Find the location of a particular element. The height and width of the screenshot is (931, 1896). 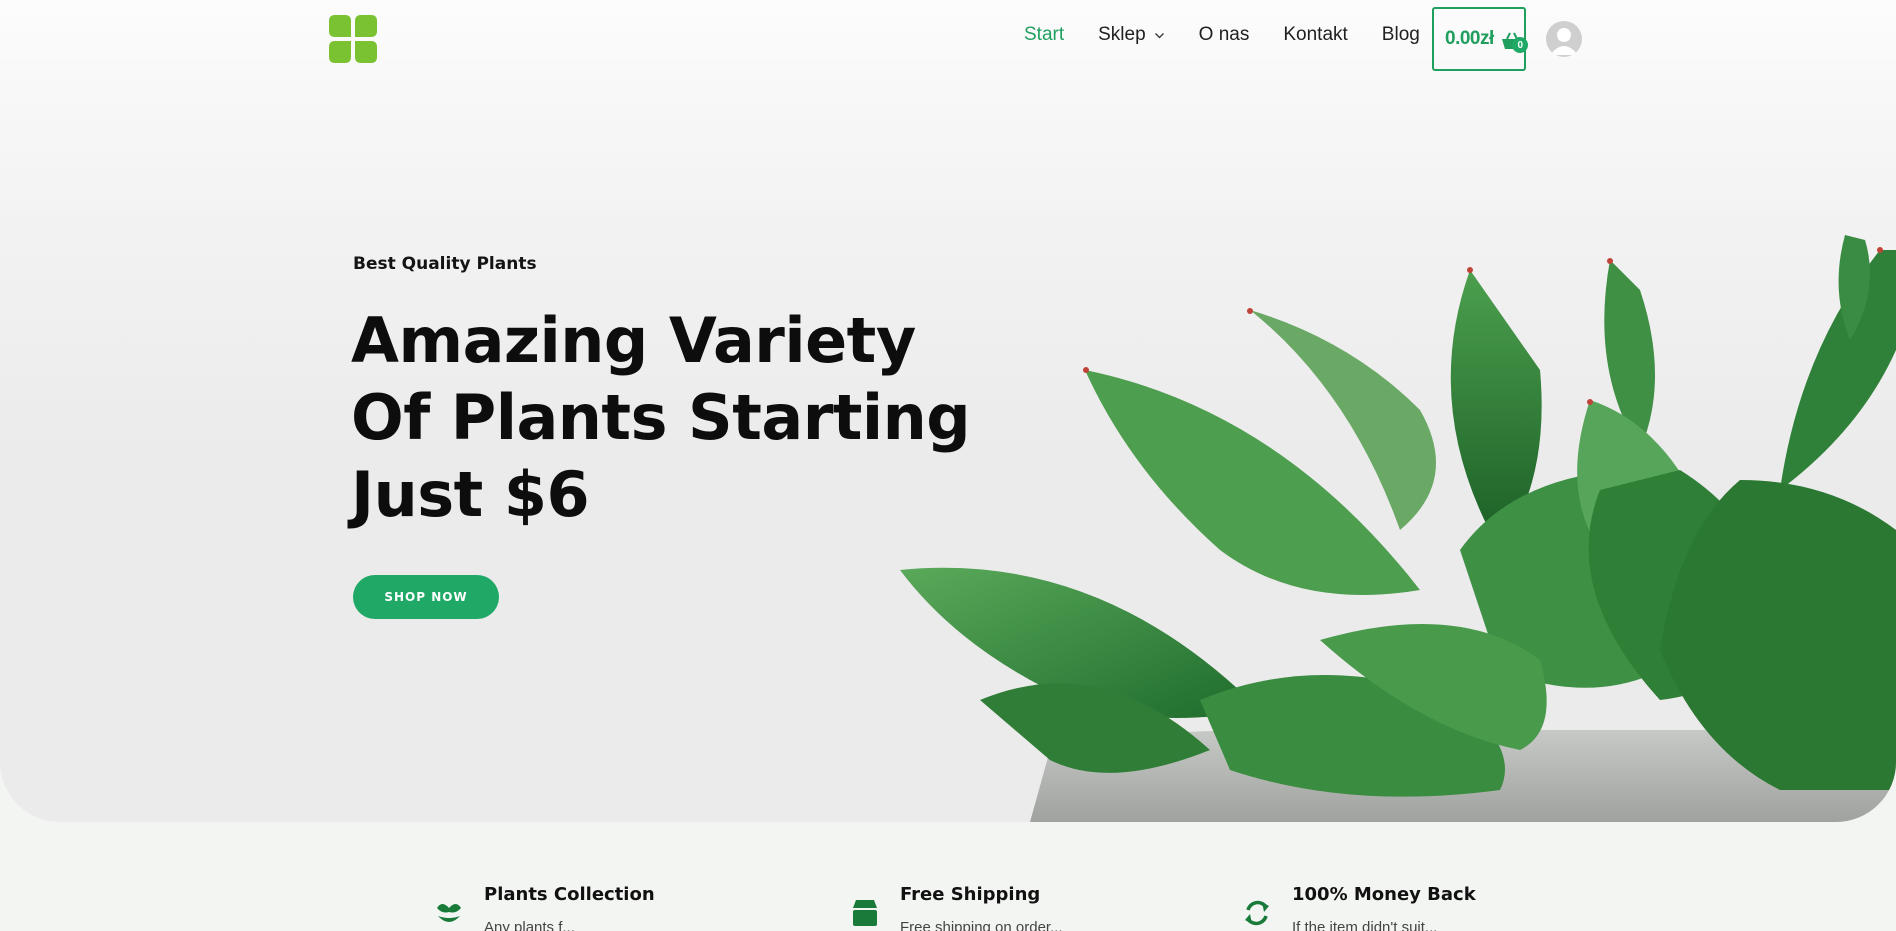

nav-item-label: Start is located at coordinates (1044, 34).